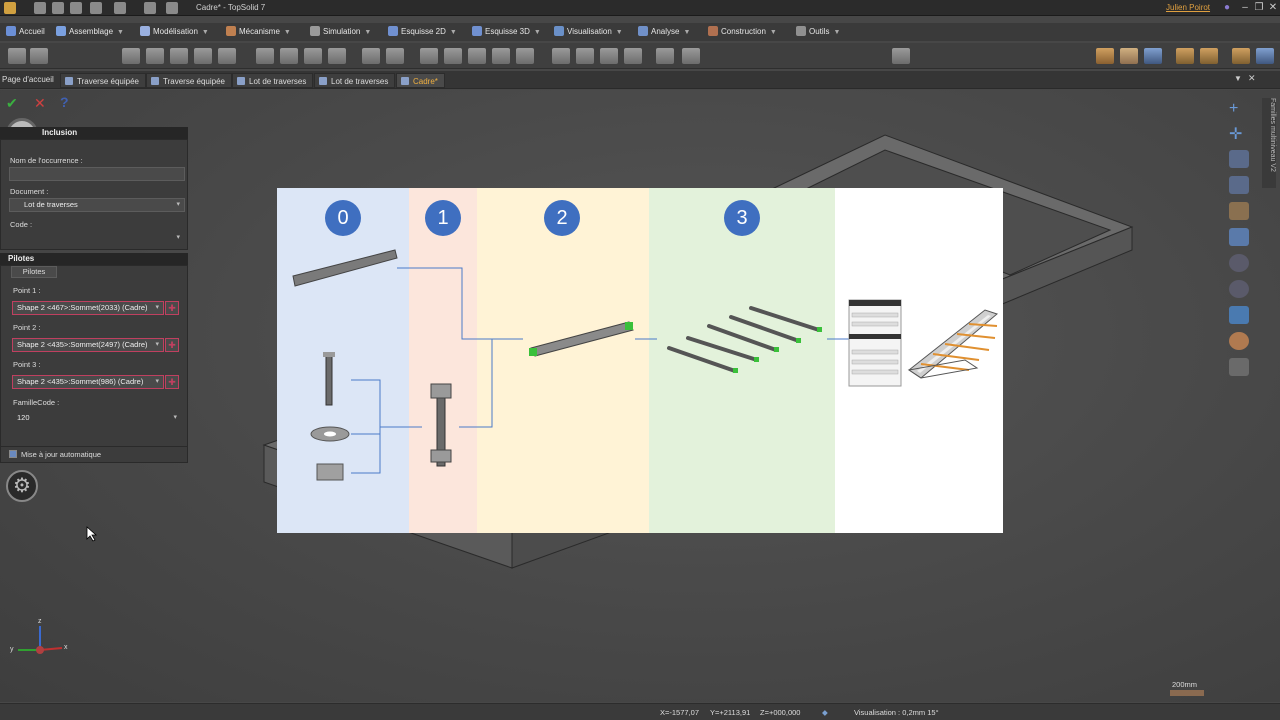  Describe the element at coordinates (97, 205) in the screenshot. I see `document-select: Lot de traverses ▾` at that location.